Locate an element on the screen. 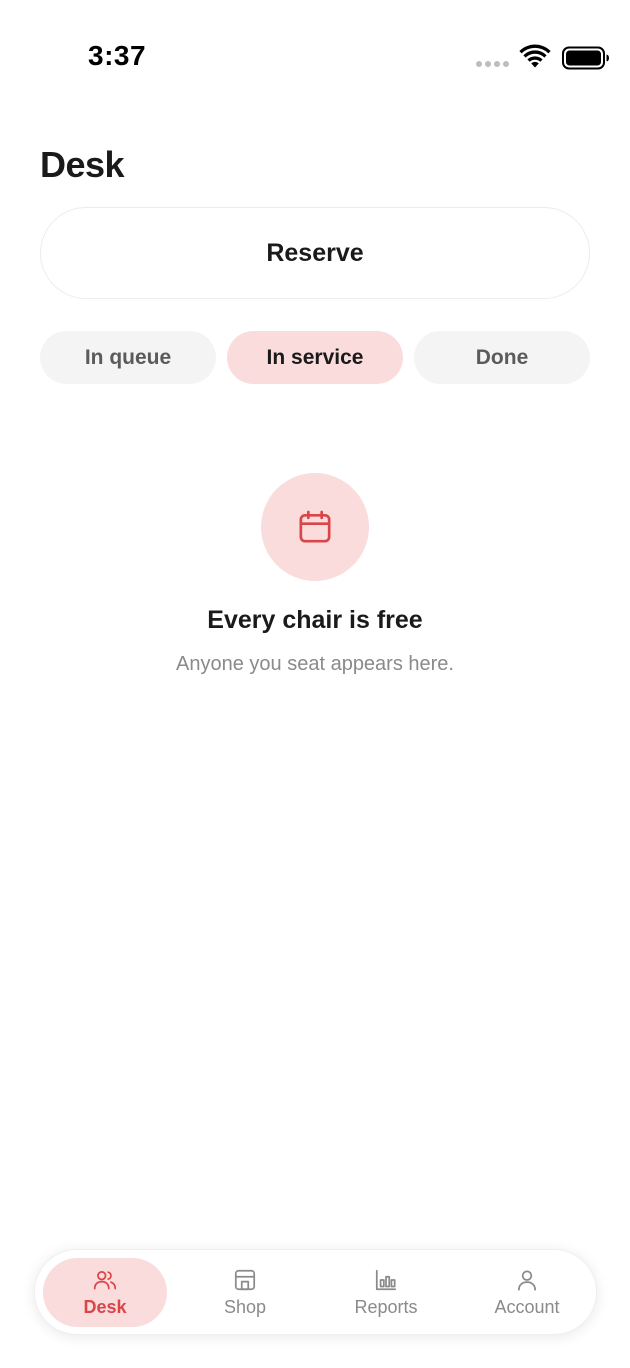  nav-item-reports: Reports is located at coordinates (386, 1292).